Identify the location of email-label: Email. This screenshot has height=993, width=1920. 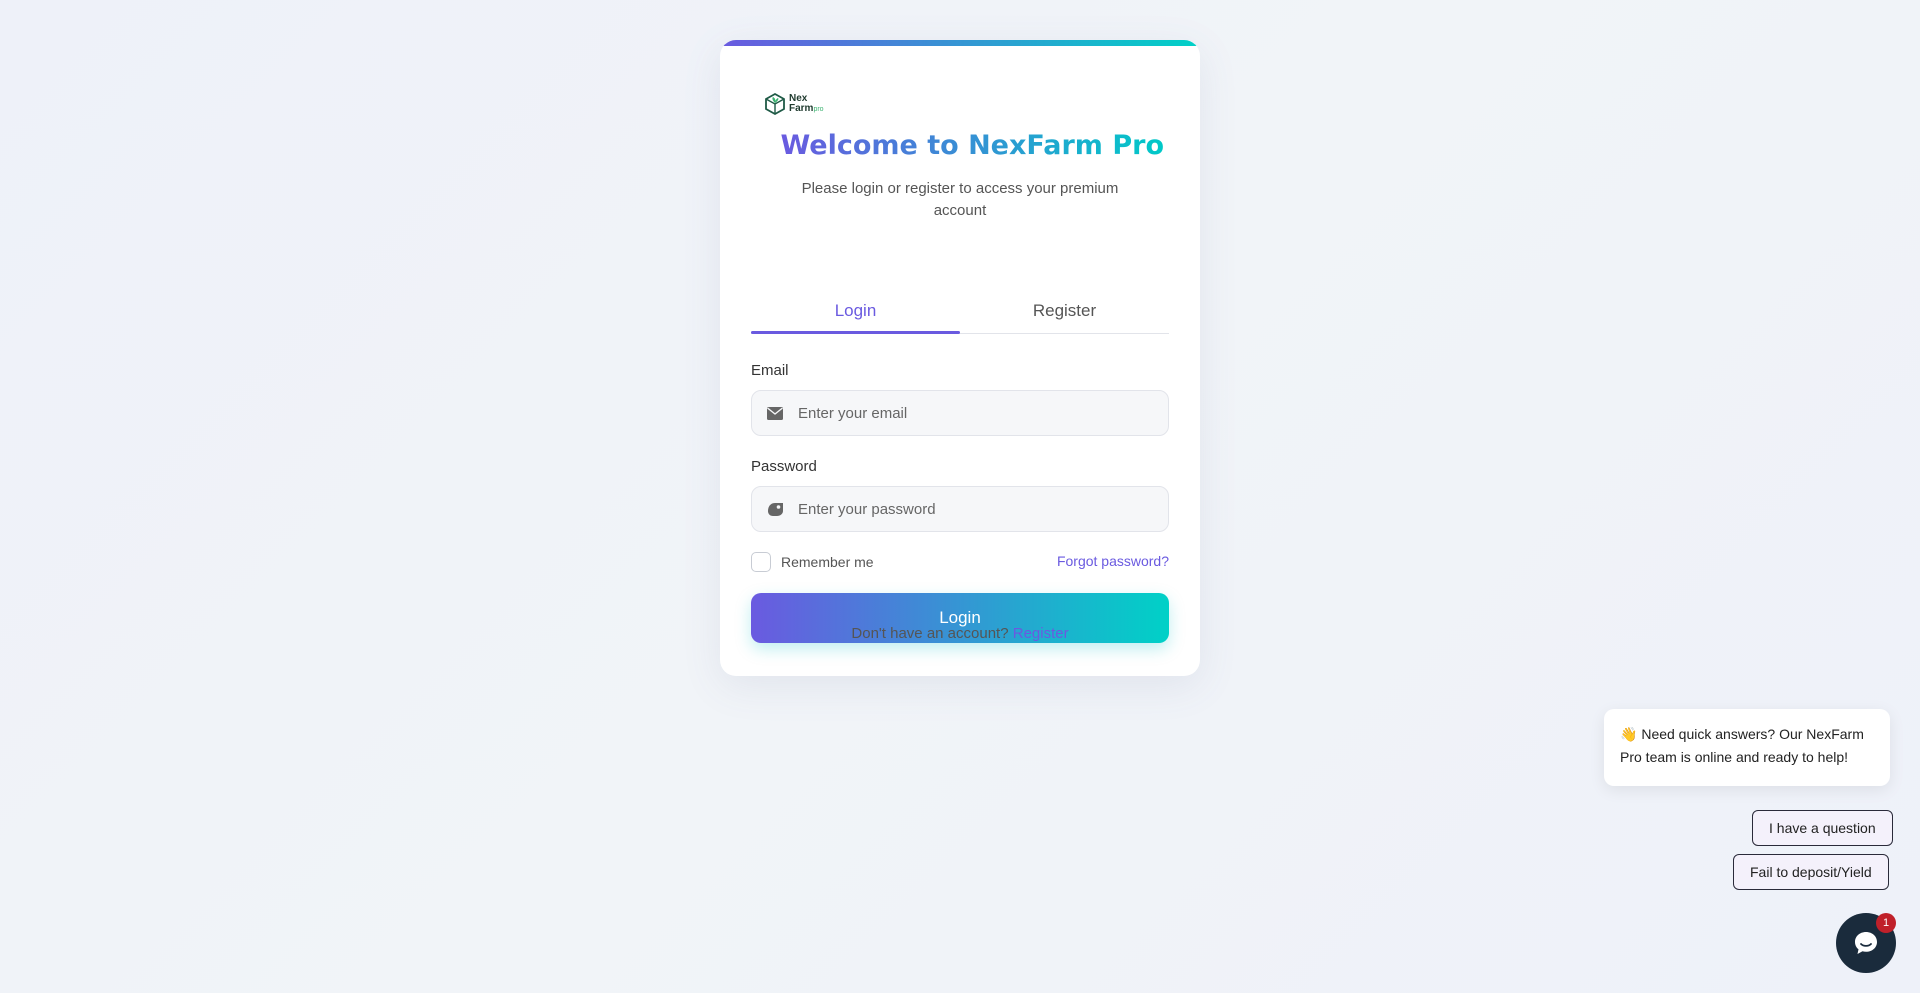
(770, 370).